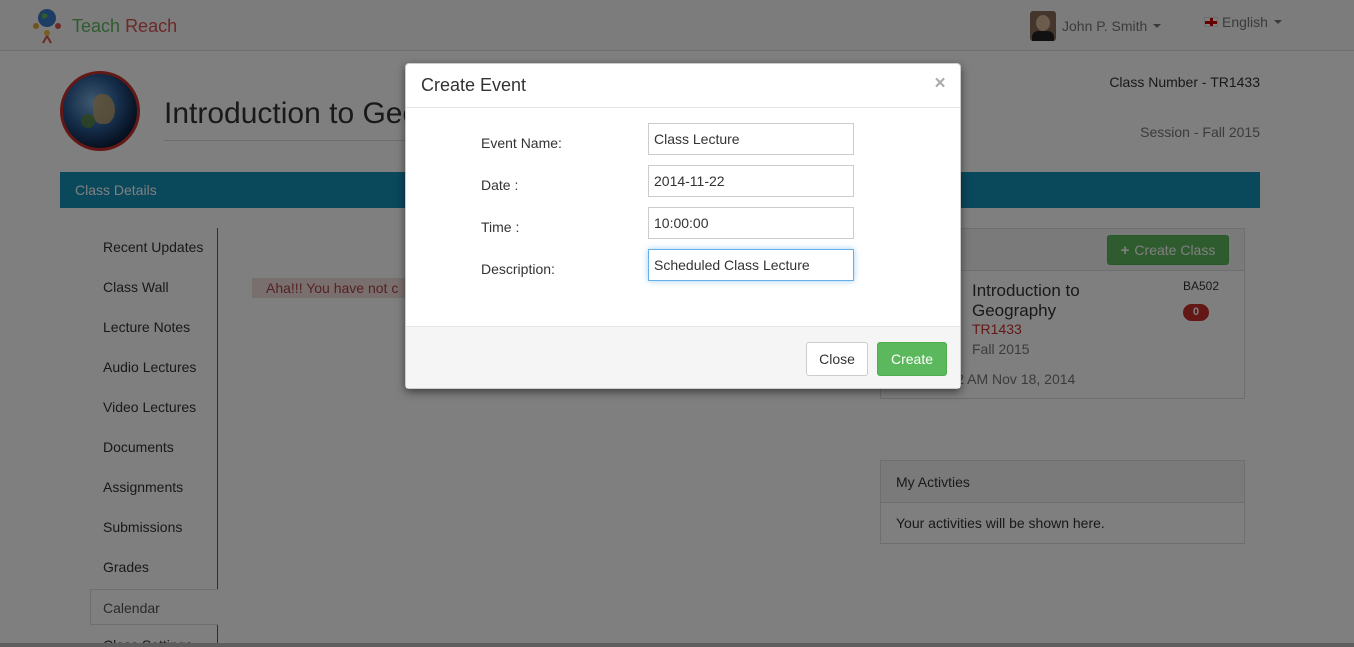  I want to click on create-button: Create, so click(912, 359).